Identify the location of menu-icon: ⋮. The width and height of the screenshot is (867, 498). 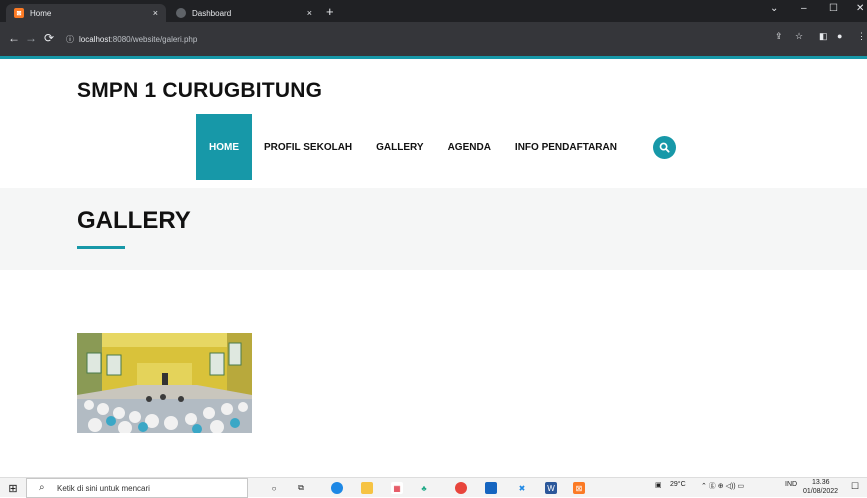
(861, 36).